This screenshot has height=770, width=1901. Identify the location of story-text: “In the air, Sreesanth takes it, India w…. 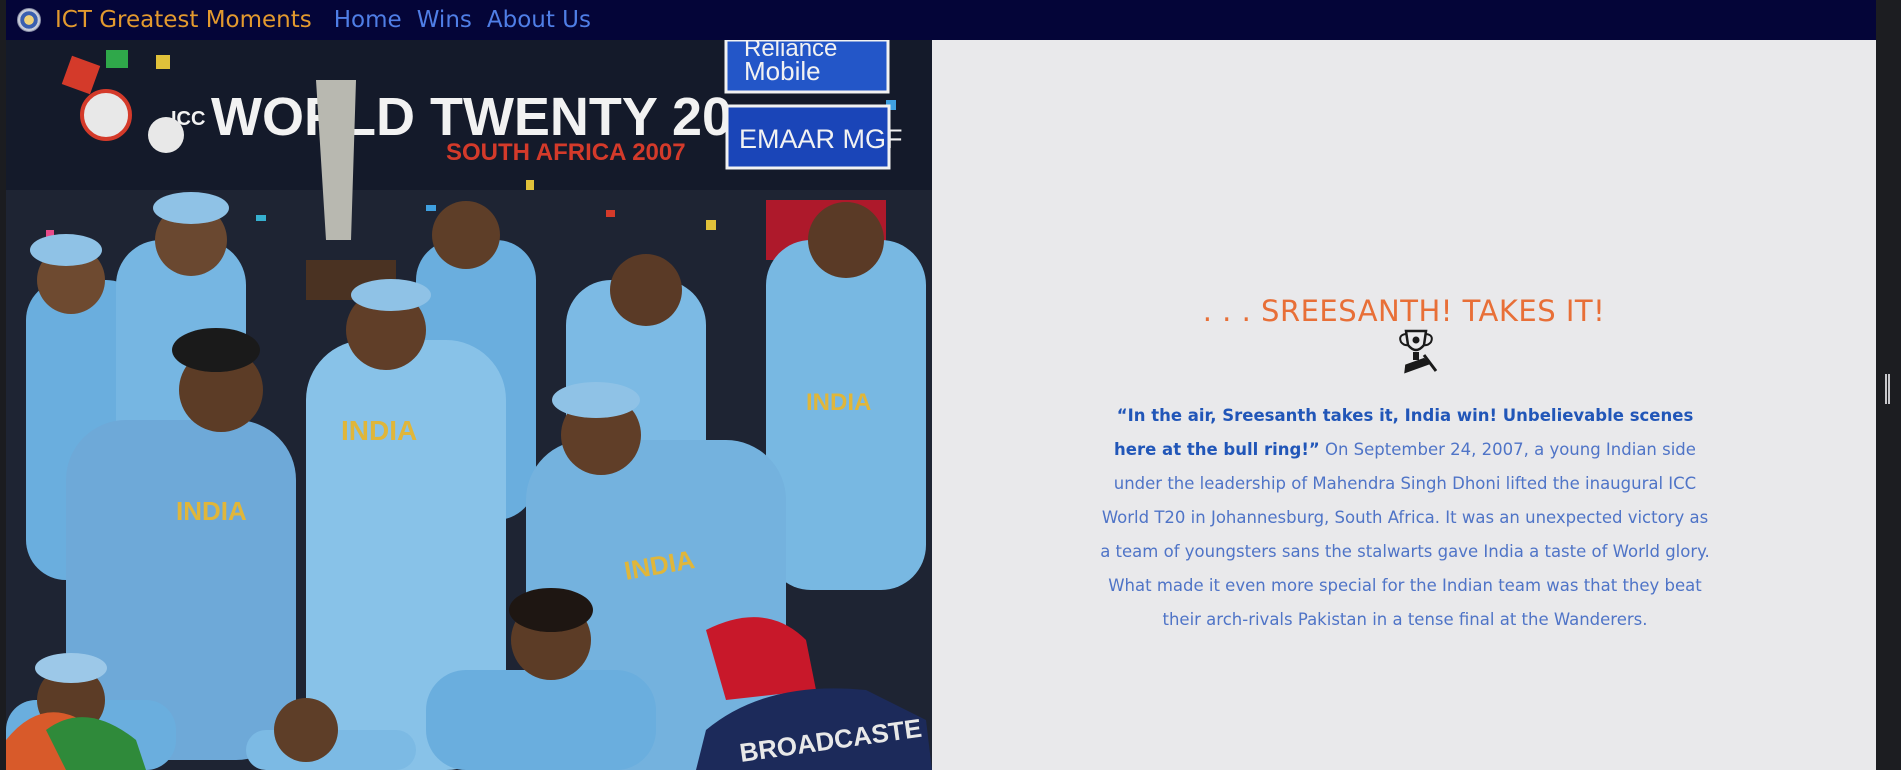
(1405, 518).